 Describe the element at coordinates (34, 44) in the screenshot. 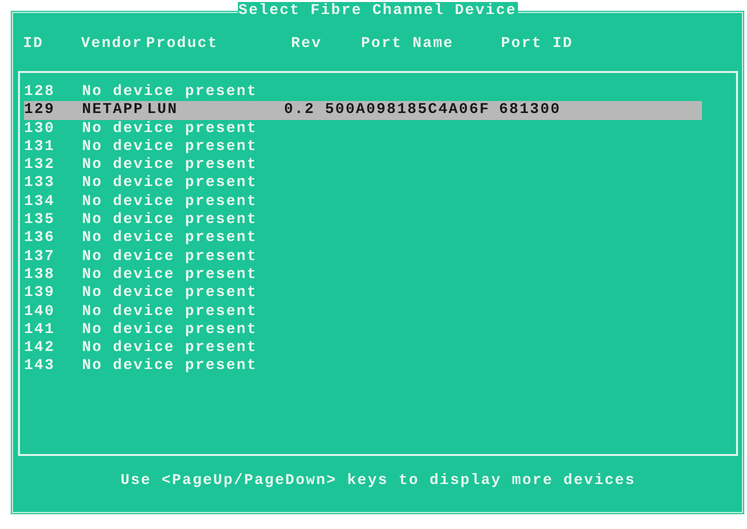

I see `column-header: ID` at that location.